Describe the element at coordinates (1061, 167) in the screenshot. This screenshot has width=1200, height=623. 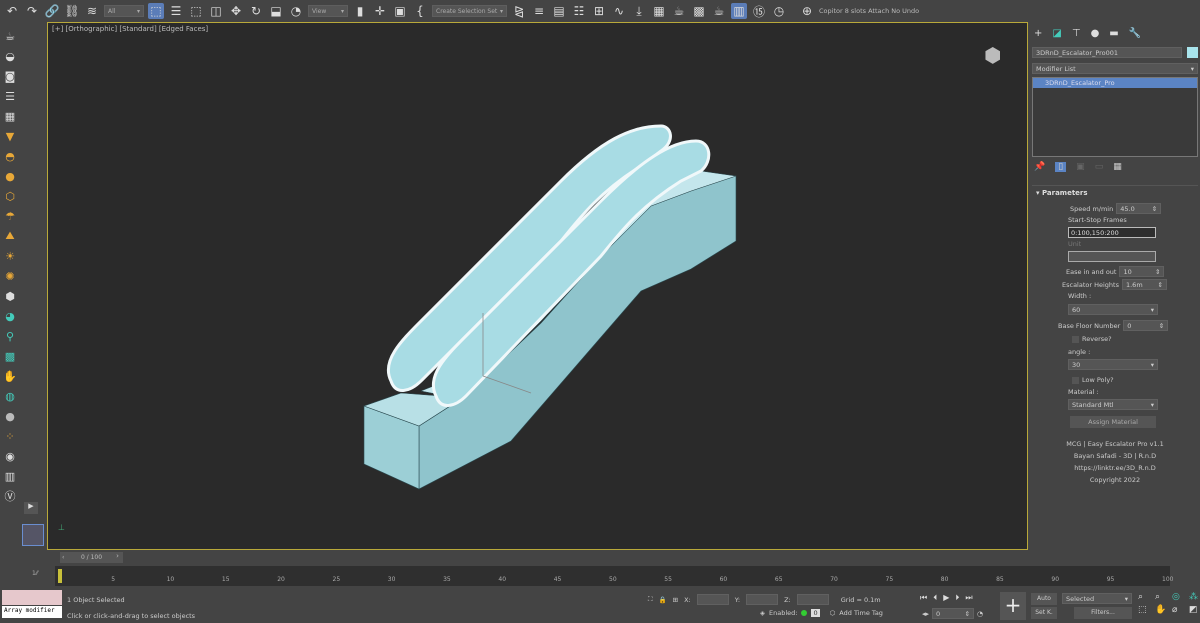
I see `show-end-result-icon: ▯` at that location.